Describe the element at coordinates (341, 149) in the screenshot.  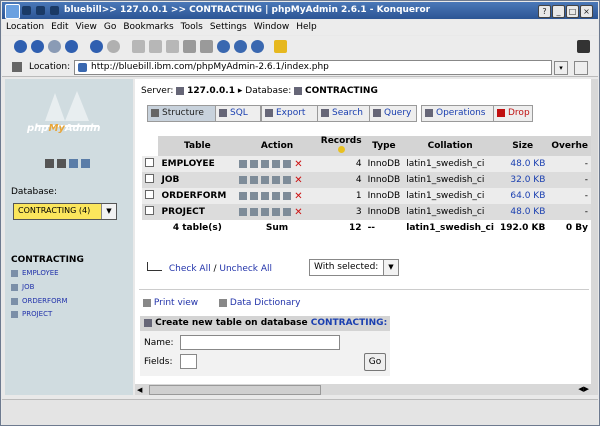
I see `hint-bulb-icon` at that location.